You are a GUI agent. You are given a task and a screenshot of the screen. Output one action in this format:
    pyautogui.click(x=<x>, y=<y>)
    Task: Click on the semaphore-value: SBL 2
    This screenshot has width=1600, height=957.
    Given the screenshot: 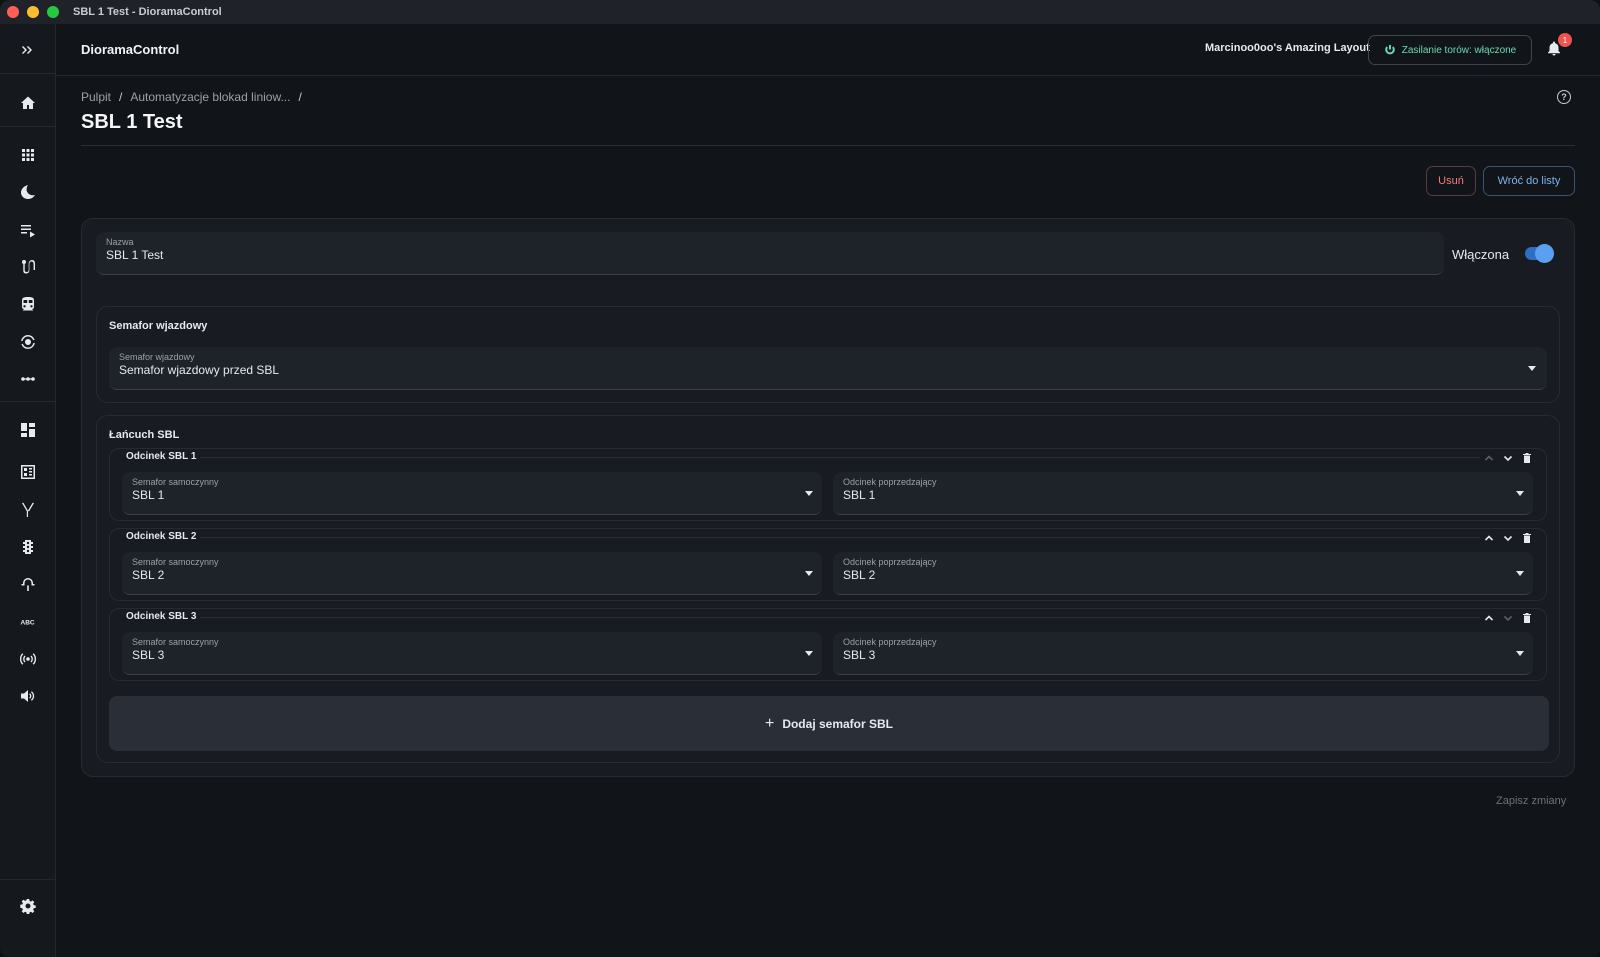 What is the action you would take?
    pyautogui.click(x=148, y=575)
    